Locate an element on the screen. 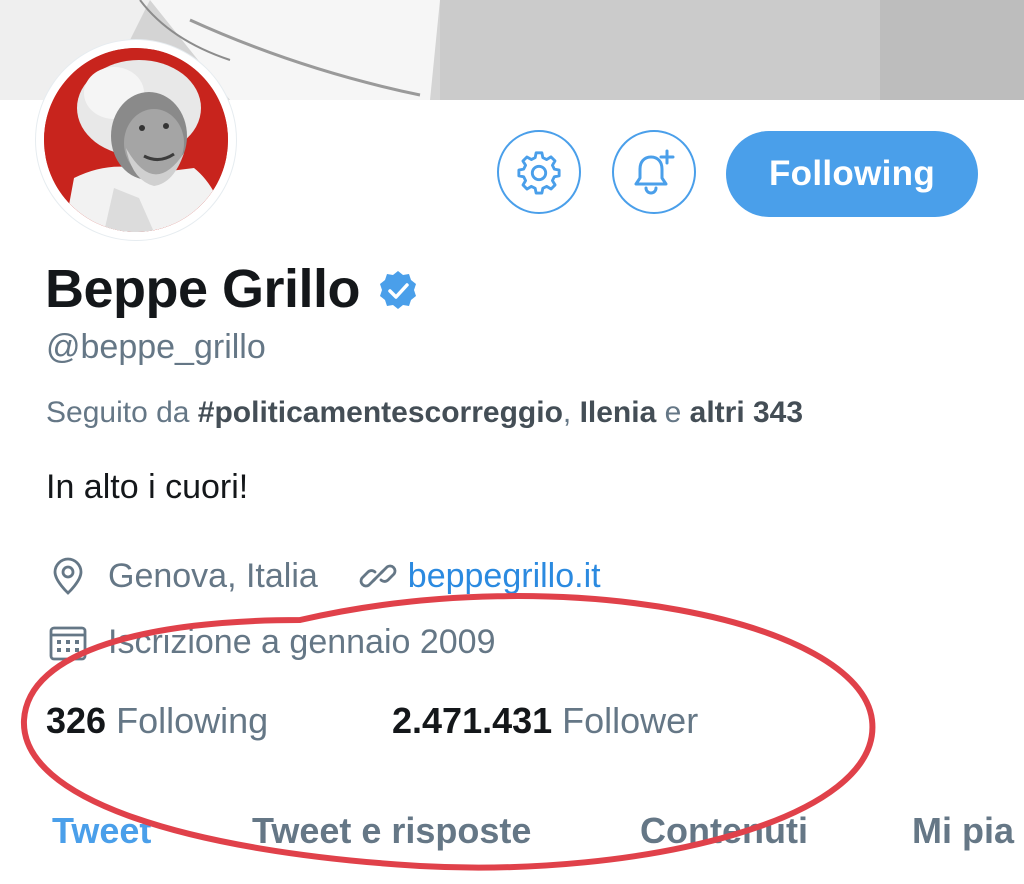 The width and height of the screenshot is (1024, 884). followed-by-prefix: Seguito da is located at coordinates (122, 412).